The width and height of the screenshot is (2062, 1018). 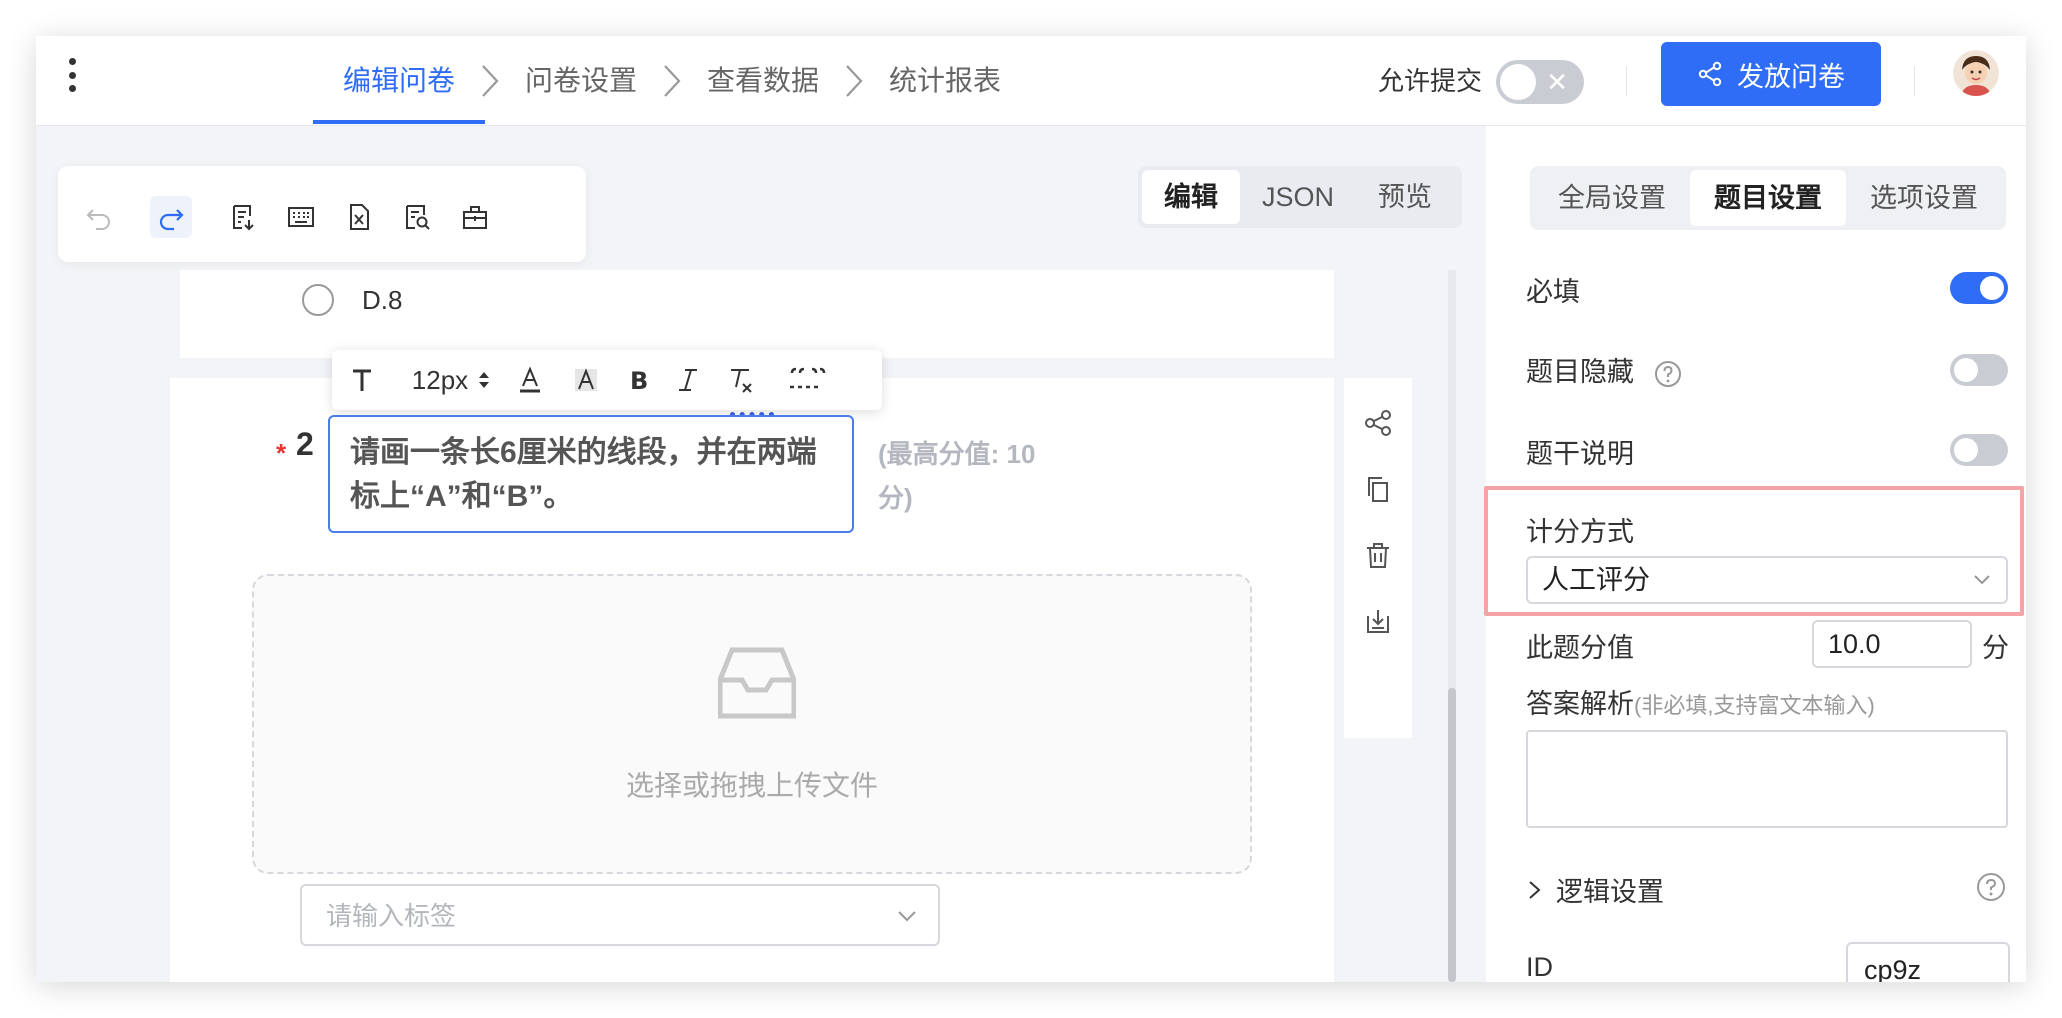 What do you see at coordinates (1610, 892) in the screenshot?
I see `logic-settings-label: 逻辑设置` at bounding box center [1610, 892].